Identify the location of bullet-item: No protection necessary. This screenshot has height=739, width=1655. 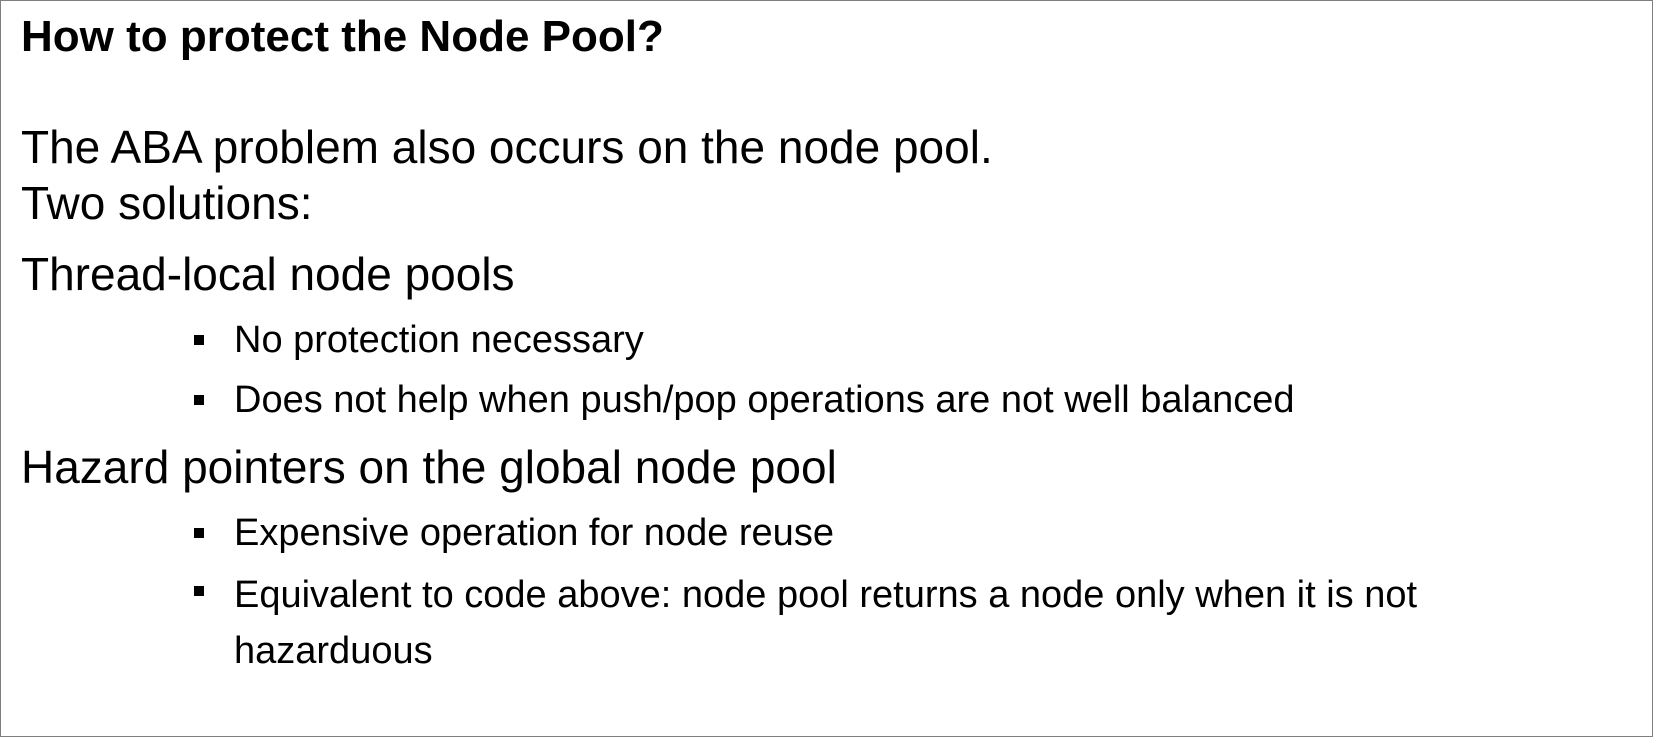
(419, 340).